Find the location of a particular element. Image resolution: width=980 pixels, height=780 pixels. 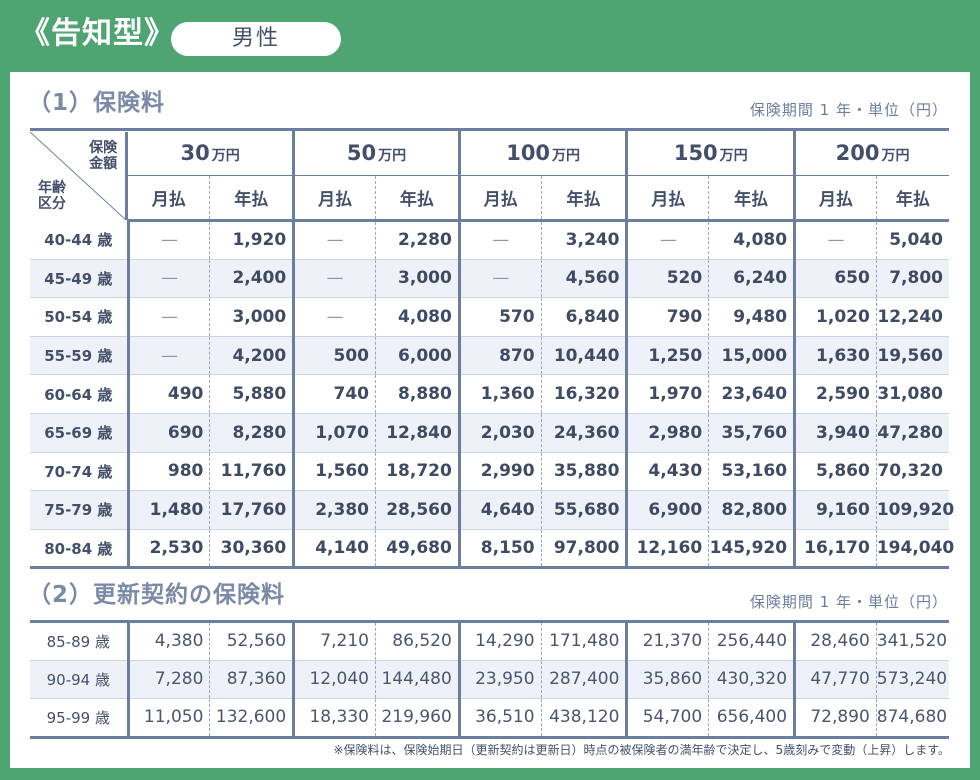

monthly-premium-cell: 870 is located at coordinates (500, 356).